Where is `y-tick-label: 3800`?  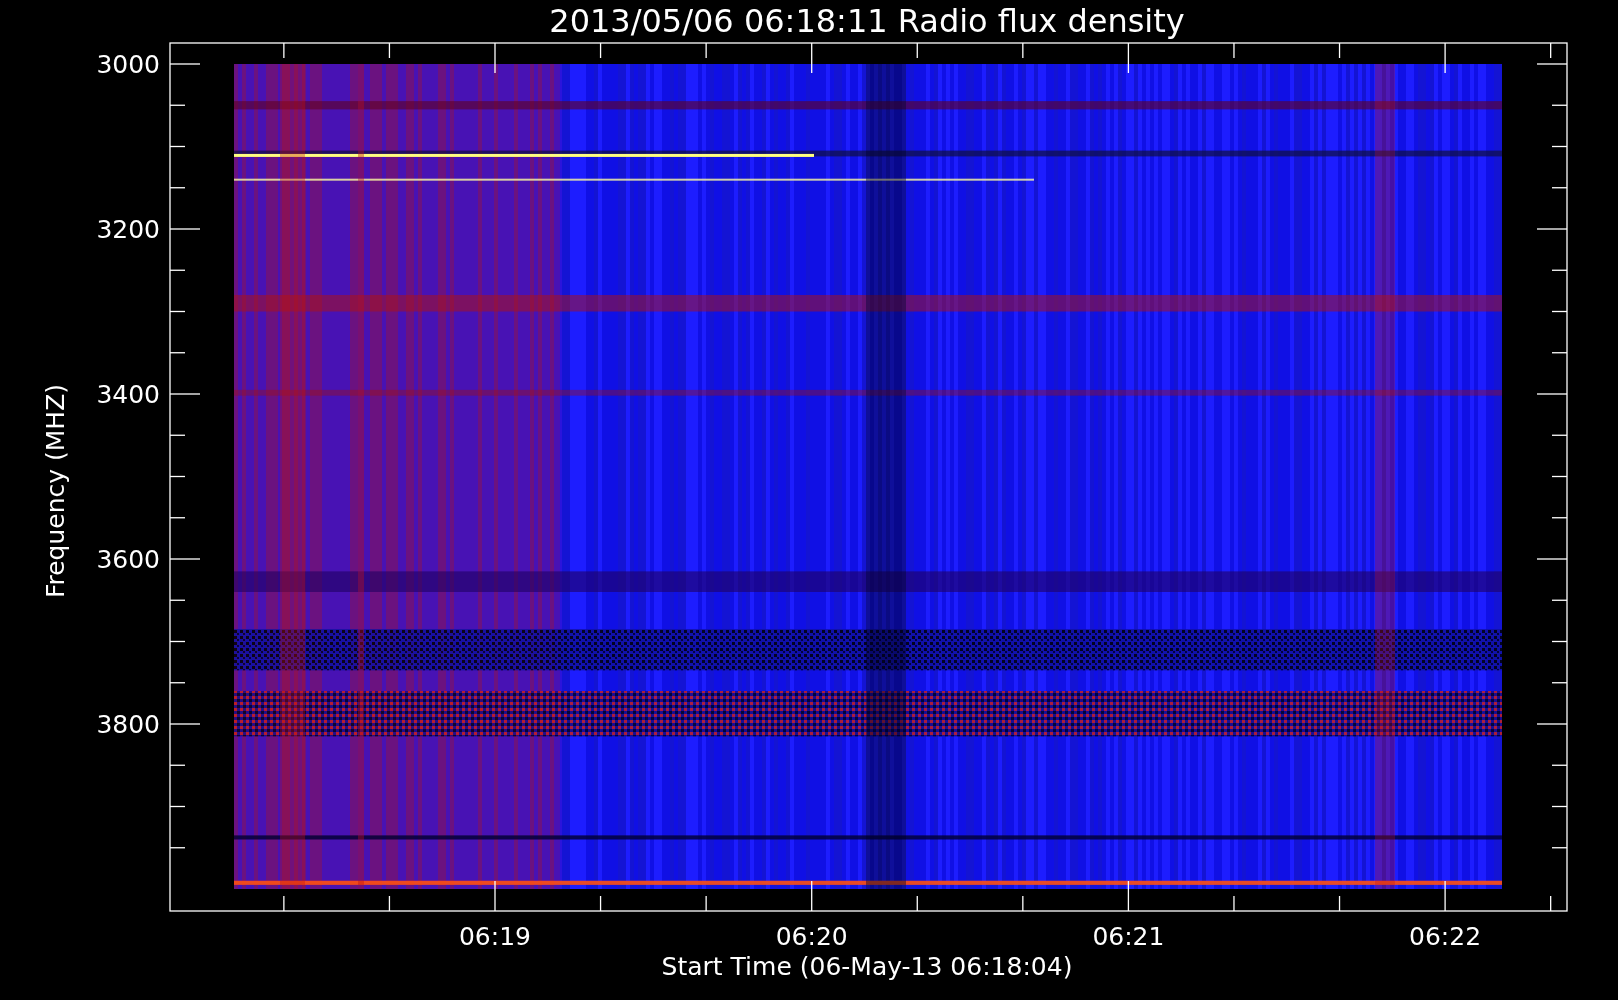 y-tick-label: 3800 is located at coordinates (128, 724).